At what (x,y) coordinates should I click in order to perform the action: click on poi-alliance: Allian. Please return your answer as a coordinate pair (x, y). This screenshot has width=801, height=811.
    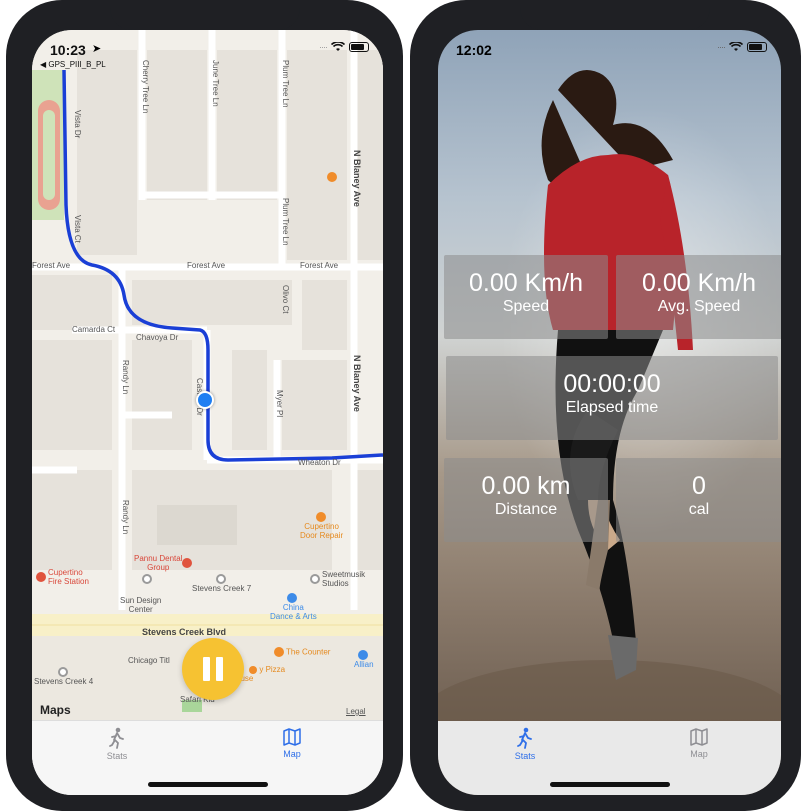
    Looking at the image, I should click on (364, 659).